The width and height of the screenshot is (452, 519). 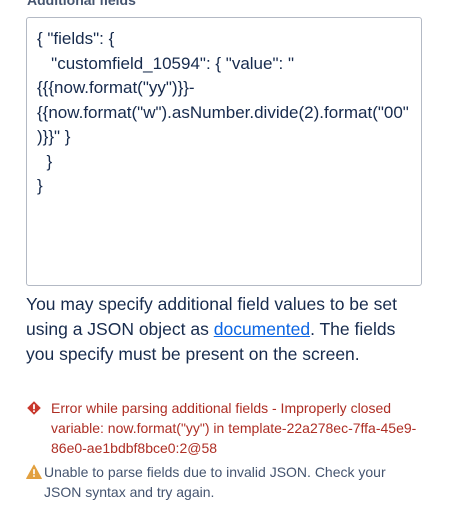 I want to click on documented-link: documented, so click(x=262, y=329).